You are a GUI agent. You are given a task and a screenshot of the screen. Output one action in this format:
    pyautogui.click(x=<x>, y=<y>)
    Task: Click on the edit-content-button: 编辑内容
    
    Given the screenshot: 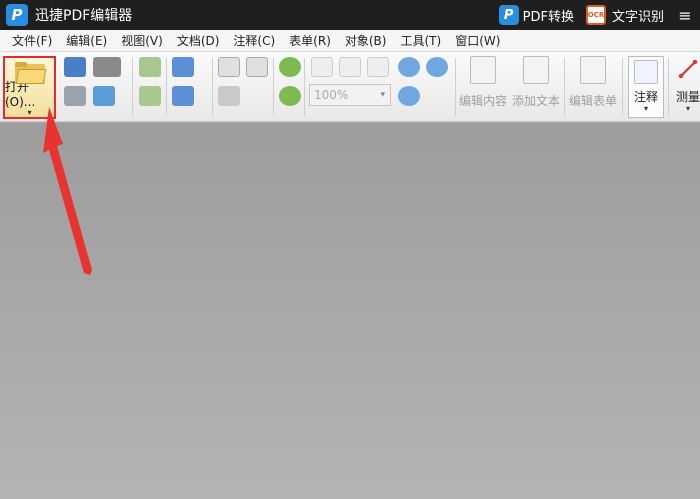 What is the action you would take?
    pyautogui.click(x=483, y=82)
    